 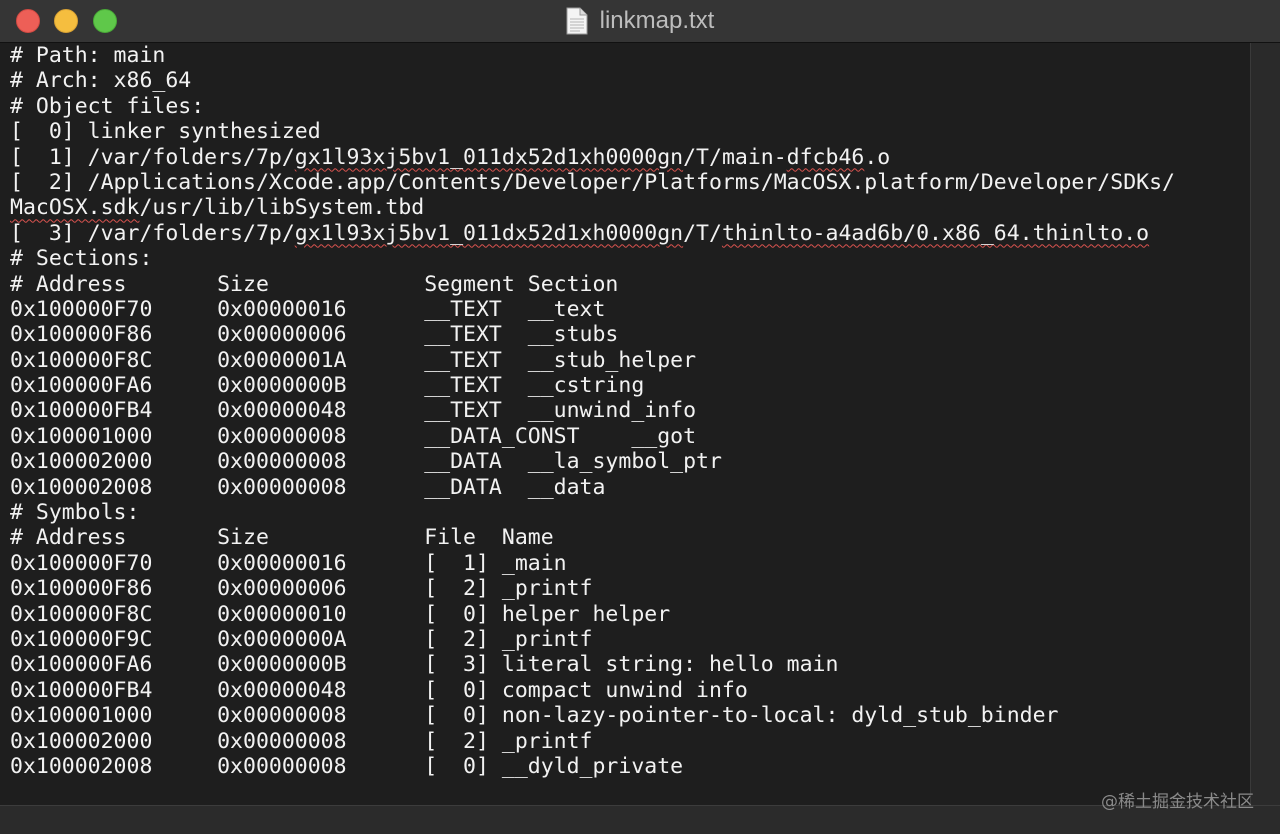 I want to click on window-title-text: linkmap.txt, so click(x=657, y=20).